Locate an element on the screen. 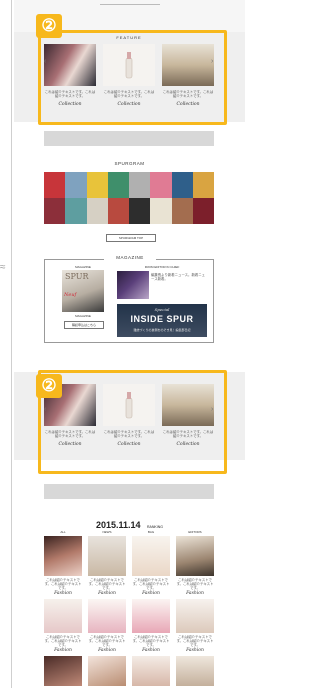 Image resolution: width=320 pixels, height=688 pixels. magazine-subscribe-button: 購読申込はこちら is located at coordinates (84, 325).